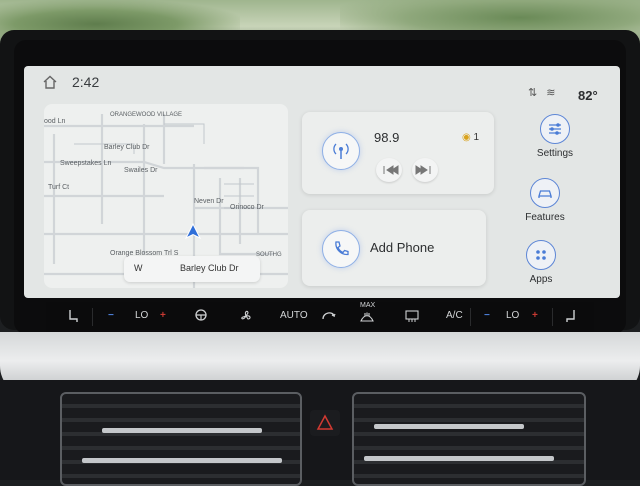 The width and height of the screenshot is (640, 486). I want to click on radio-source-button, so click(341, 151).